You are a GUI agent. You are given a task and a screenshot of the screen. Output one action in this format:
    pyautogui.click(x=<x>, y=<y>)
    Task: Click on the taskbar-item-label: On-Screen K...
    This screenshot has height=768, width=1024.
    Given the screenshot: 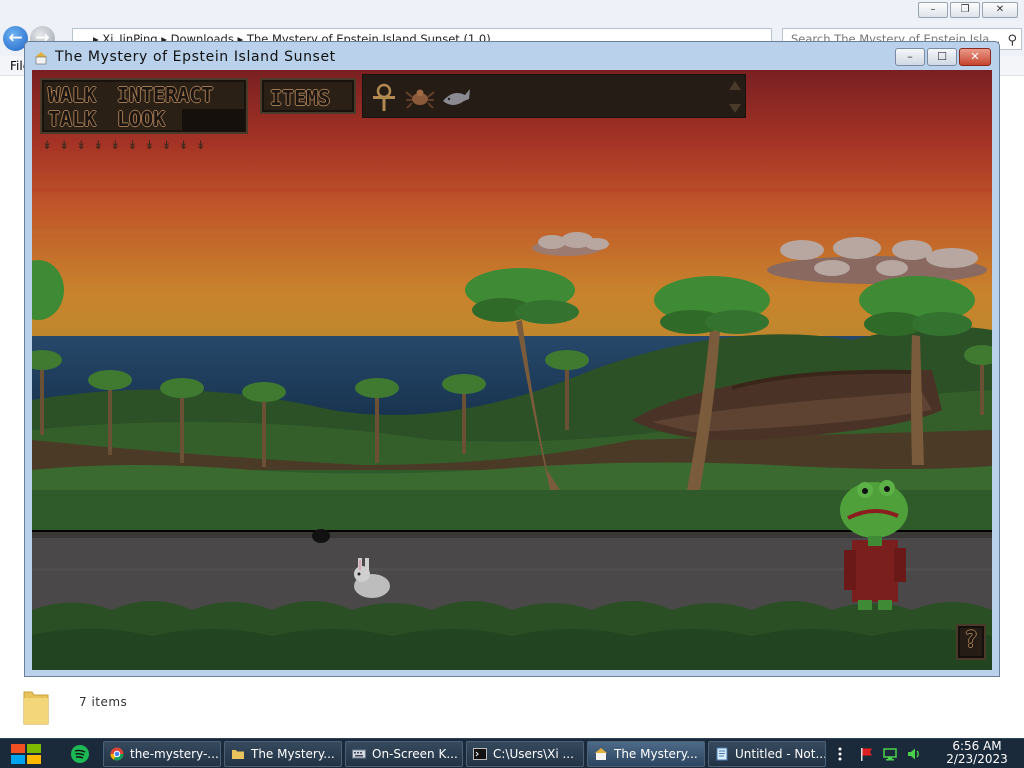 What is the action you would take?
    pyautogui.click(x=415, y=754)
    